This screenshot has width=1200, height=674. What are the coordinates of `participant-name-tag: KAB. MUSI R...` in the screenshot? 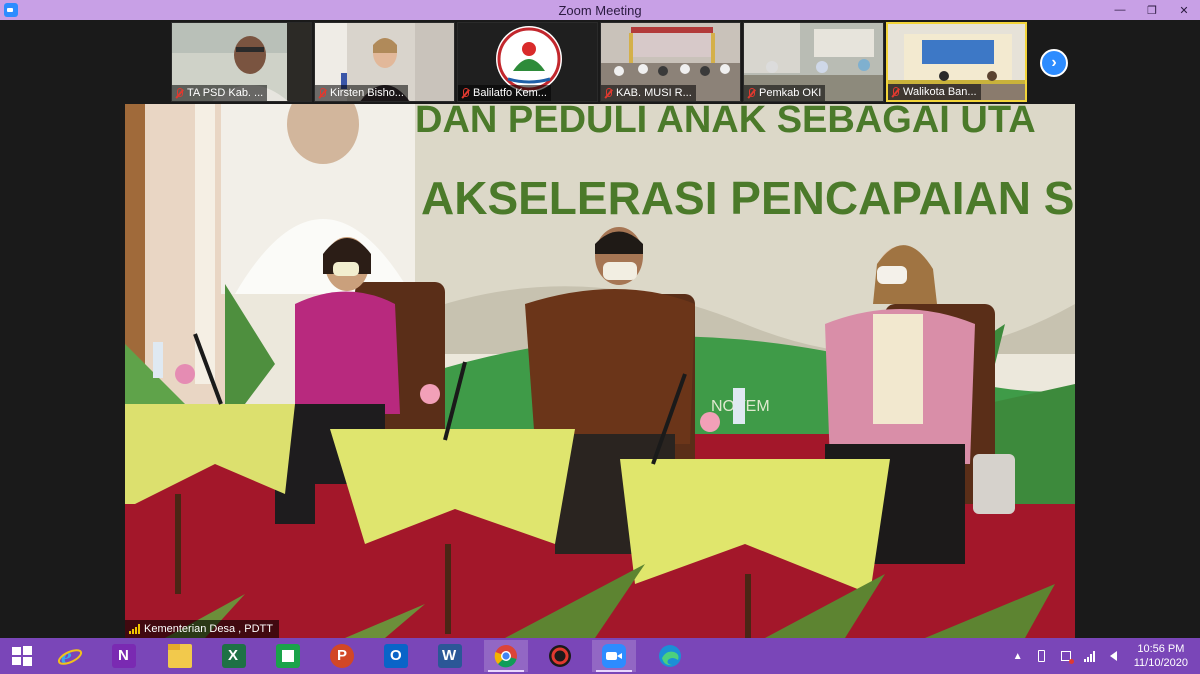 It's located at (648, 93).